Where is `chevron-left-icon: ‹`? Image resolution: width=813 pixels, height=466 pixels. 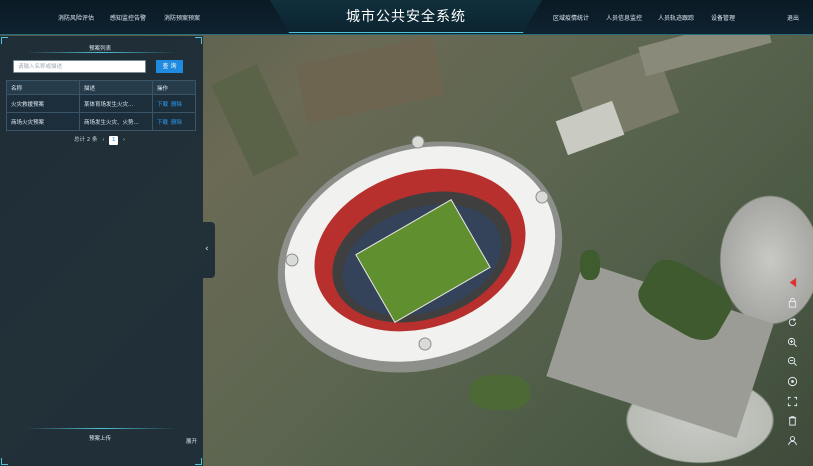 chevron-left-icon: ‹ is located at coordinates (207, 249).